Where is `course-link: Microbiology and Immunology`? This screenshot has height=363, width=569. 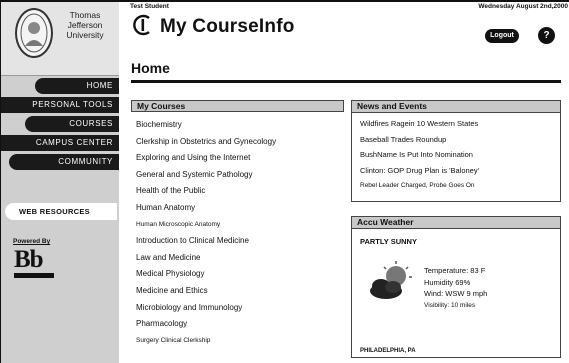 course-link: Microbiology and Immunology is located at coordinates (240, 308).